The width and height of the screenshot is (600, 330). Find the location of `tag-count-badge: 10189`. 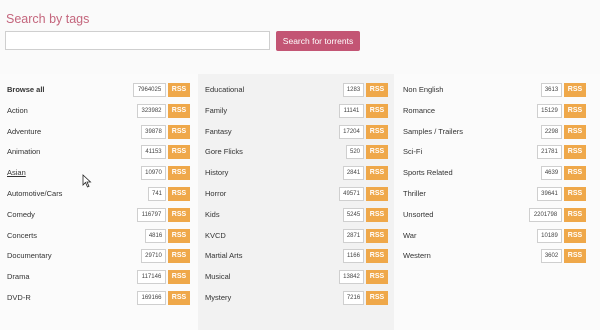

tag-count-badge: 10189 is located at coordinates (549, 235).